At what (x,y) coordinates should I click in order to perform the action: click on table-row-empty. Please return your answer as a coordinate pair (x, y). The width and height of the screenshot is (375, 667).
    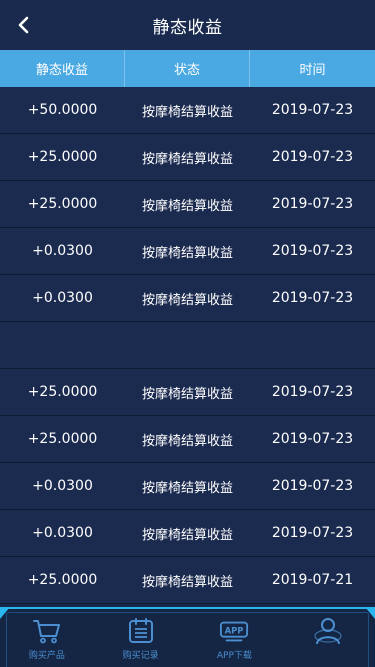
    Looking at the image, I should click on (187, 345).